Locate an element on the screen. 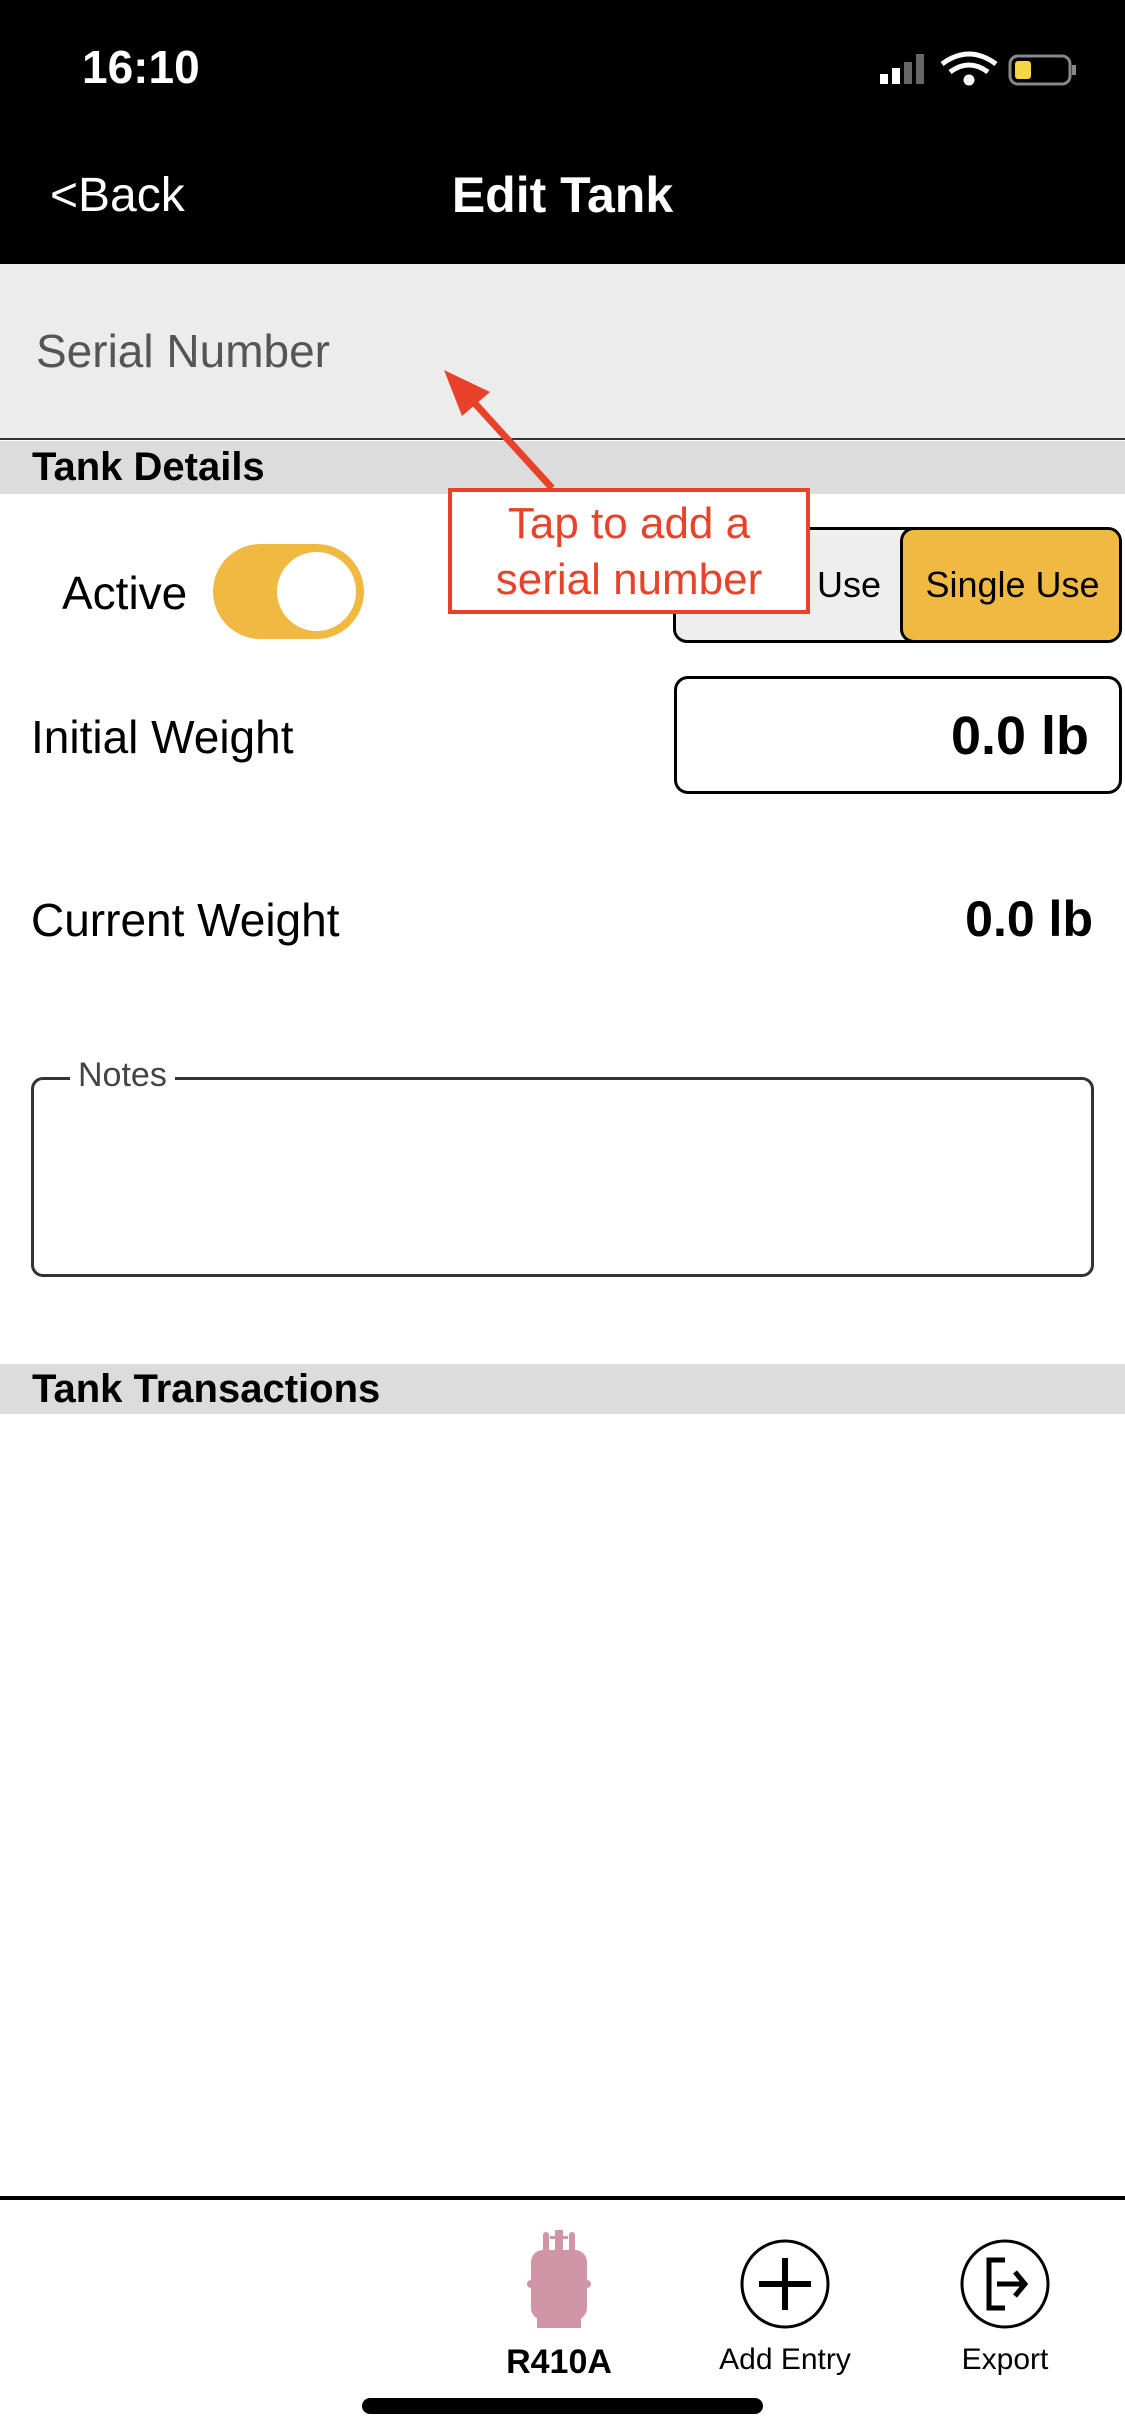  tab-refrigerant: R410A is located at coordinates (559, 2306).